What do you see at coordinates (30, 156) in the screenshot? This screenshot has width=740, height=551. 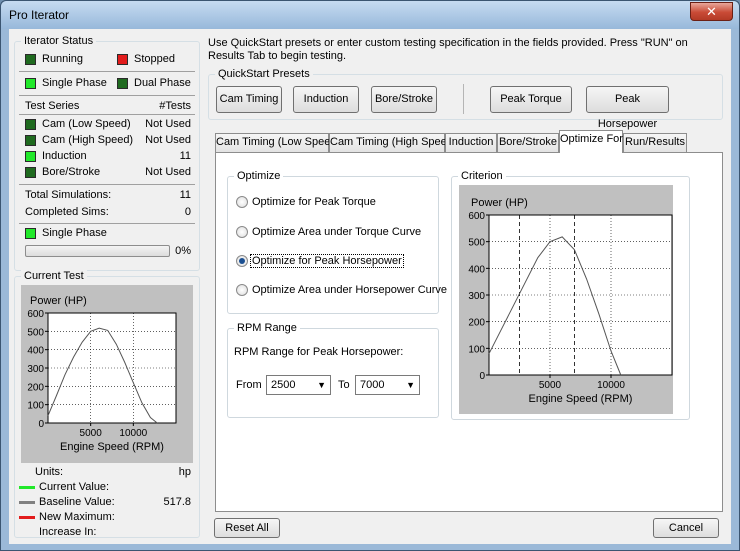 I see `induction-indicator-icon` at bounding box center [30, 156].